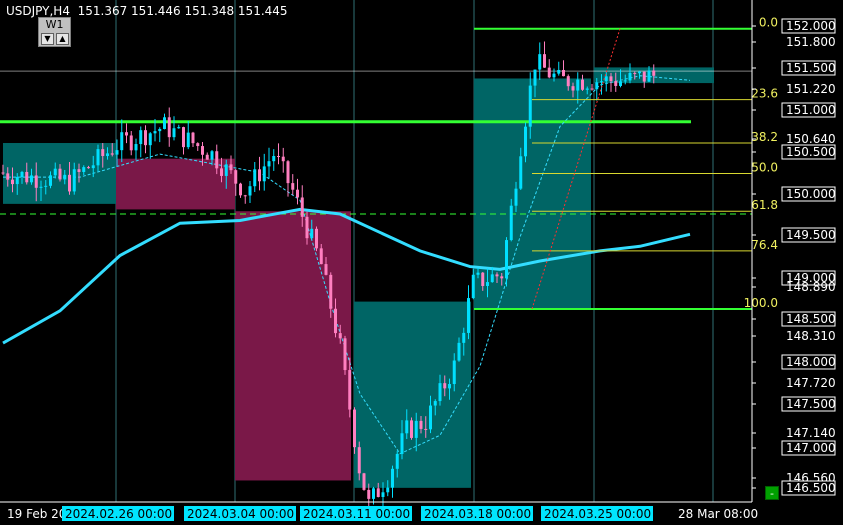 This screenshot has width=843, height=525. What do you see at coordinates (62, 39) in the screenshot?
I see `timeframe-up-icon: ▲` at bounding box center [62, 39].